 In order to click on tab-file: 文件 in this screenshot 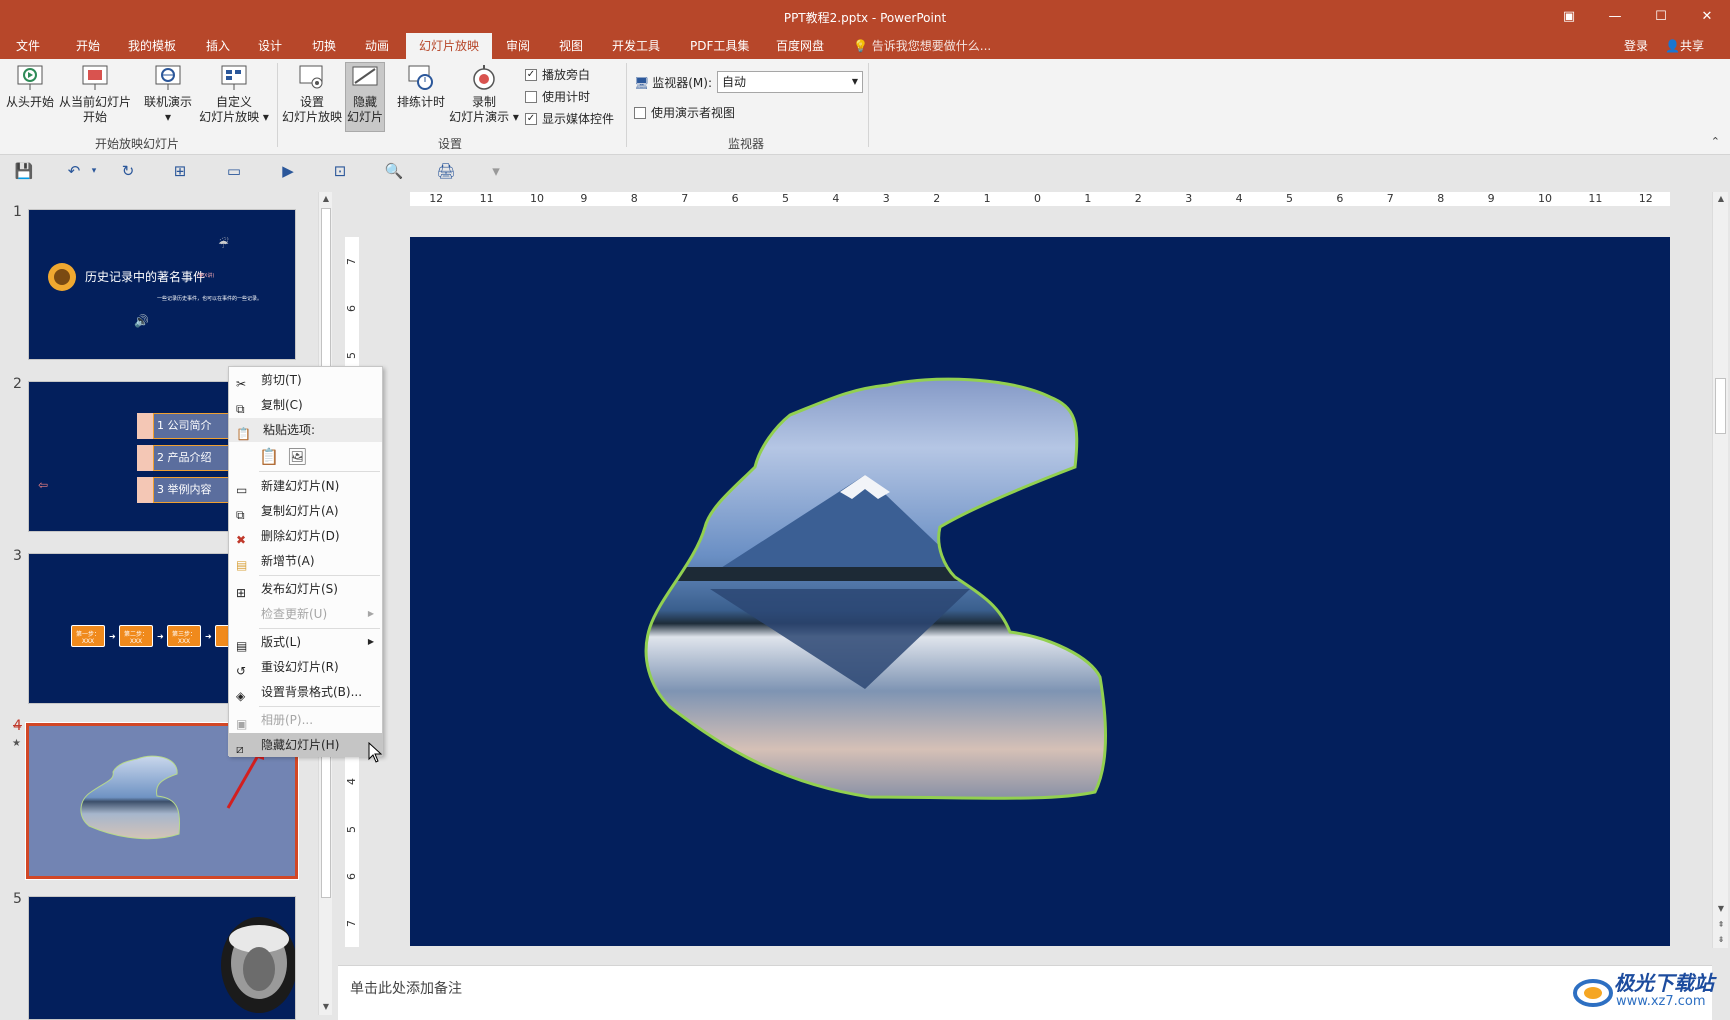, I will do `click(28, 46)`.